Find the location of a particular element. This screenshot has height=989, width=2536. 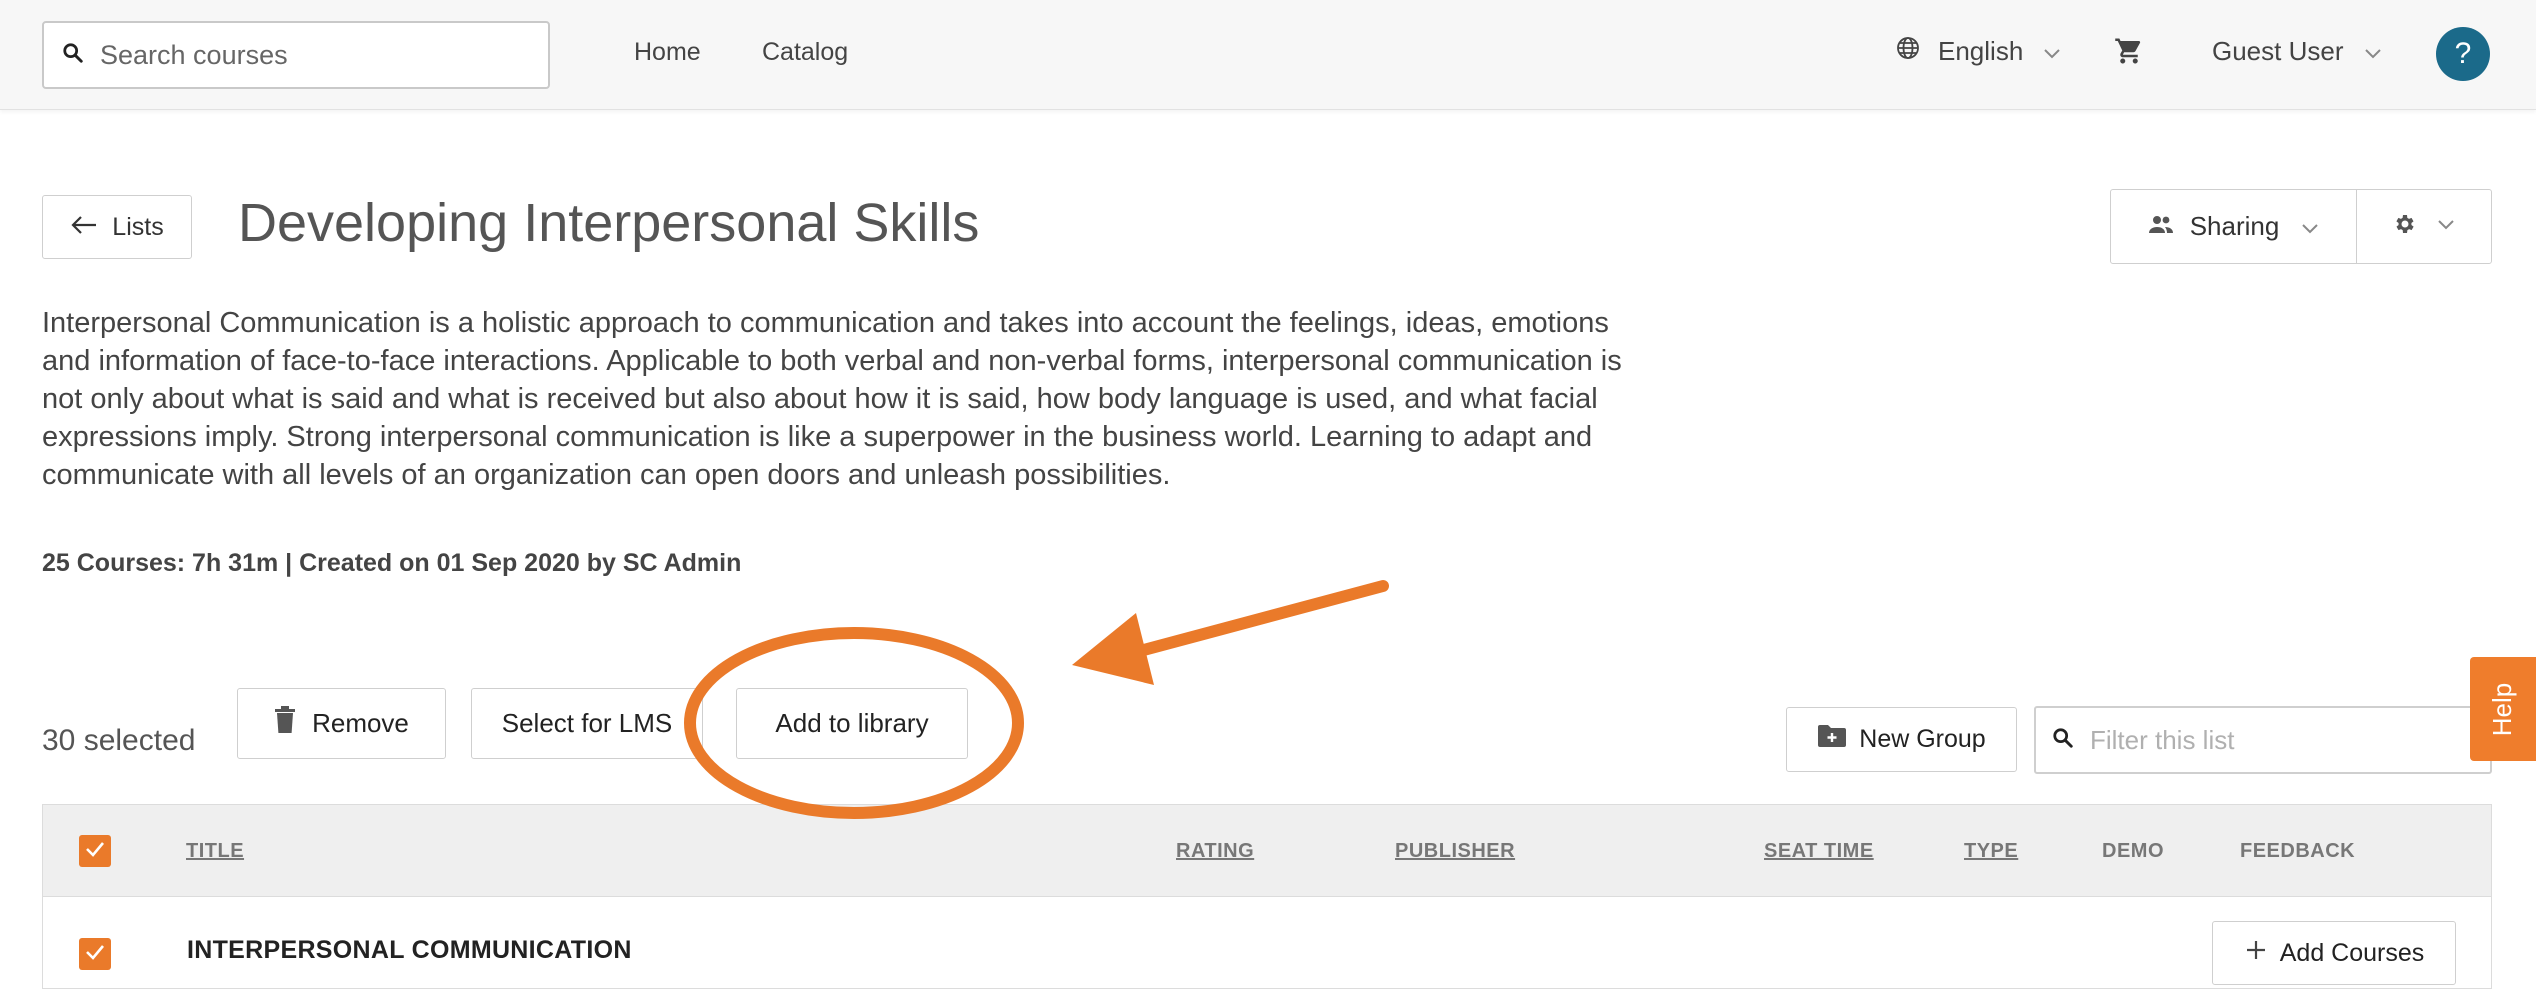

arrow-left-icon is located at coordinates (84, 227).